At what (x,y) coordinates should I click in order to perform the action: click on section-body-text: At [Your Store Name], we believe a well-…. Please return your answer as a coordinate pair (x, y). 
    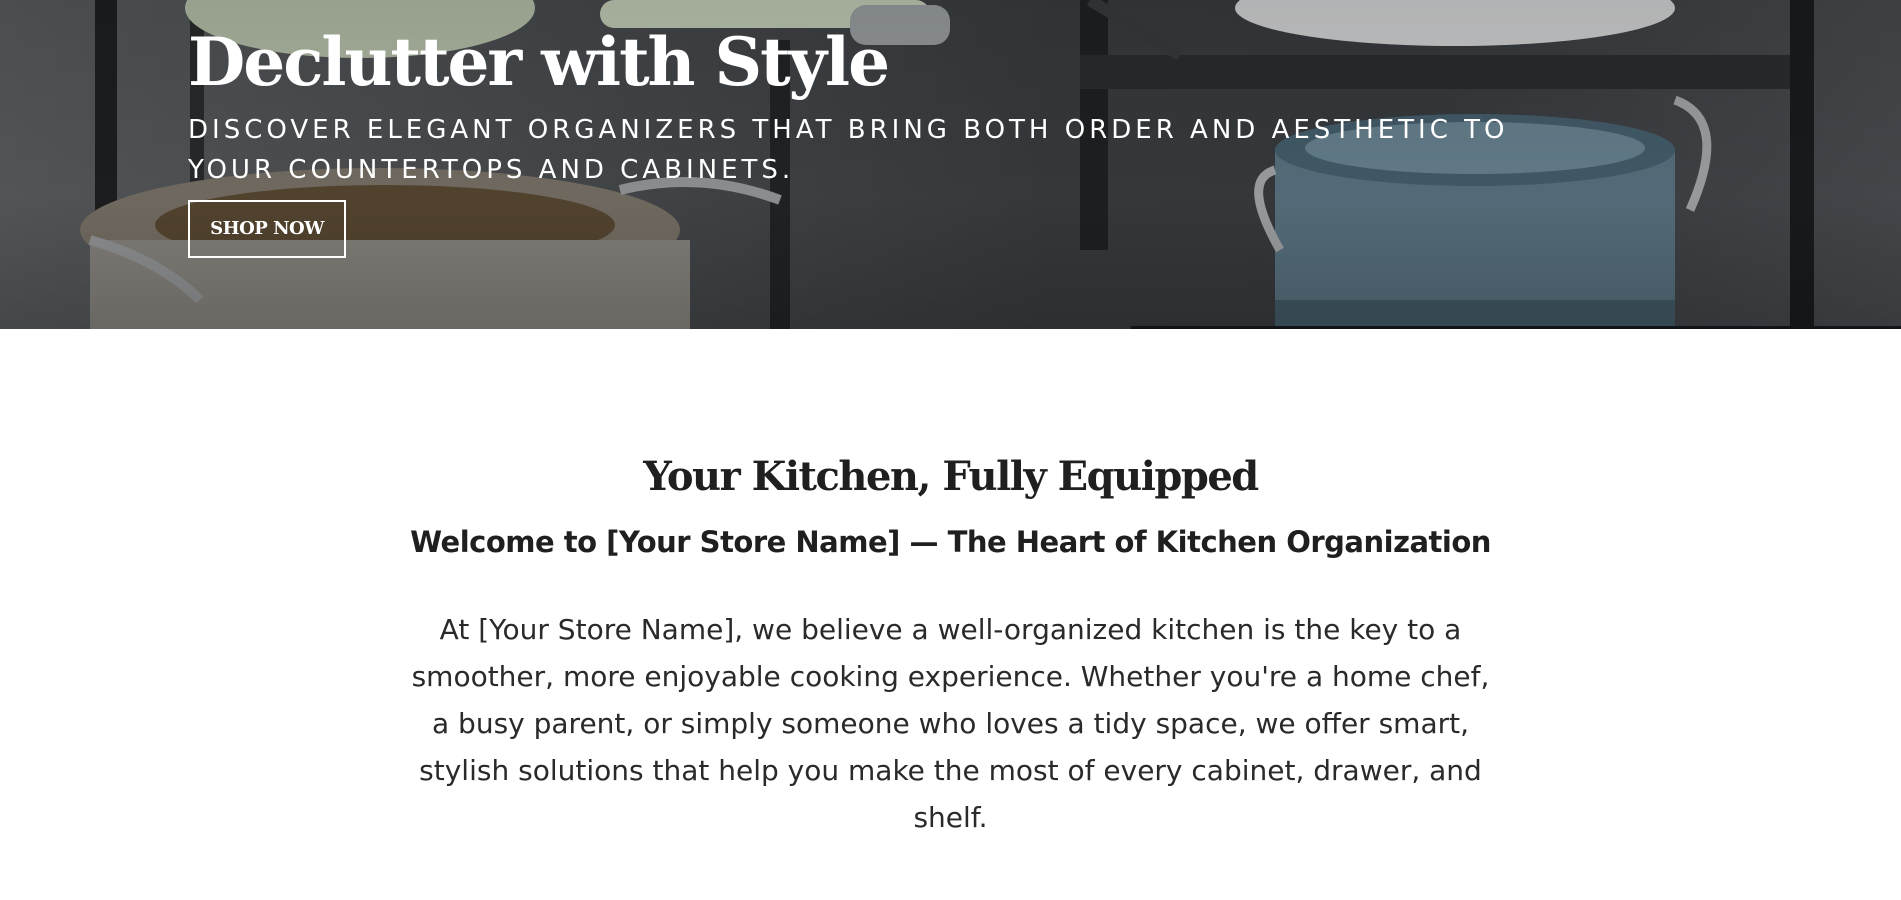
    Looking at the image, I should click on (950, 723).